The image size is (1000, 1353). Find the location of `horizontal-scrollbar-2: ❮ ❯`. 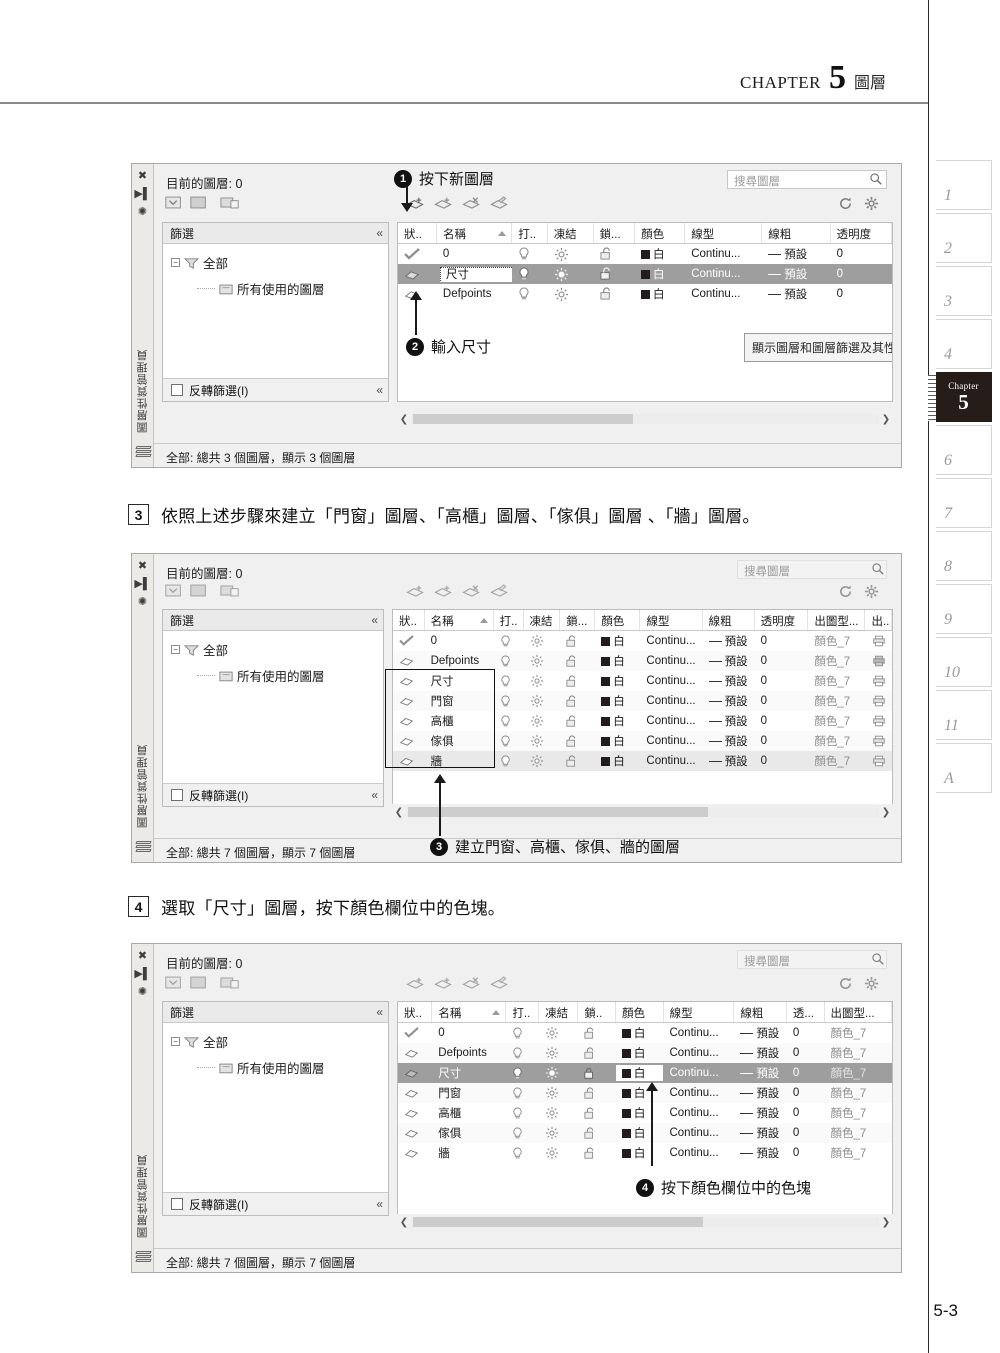

horizontal-scrollbar-2: ❮ ❯ is located at coordinates (642, 812).